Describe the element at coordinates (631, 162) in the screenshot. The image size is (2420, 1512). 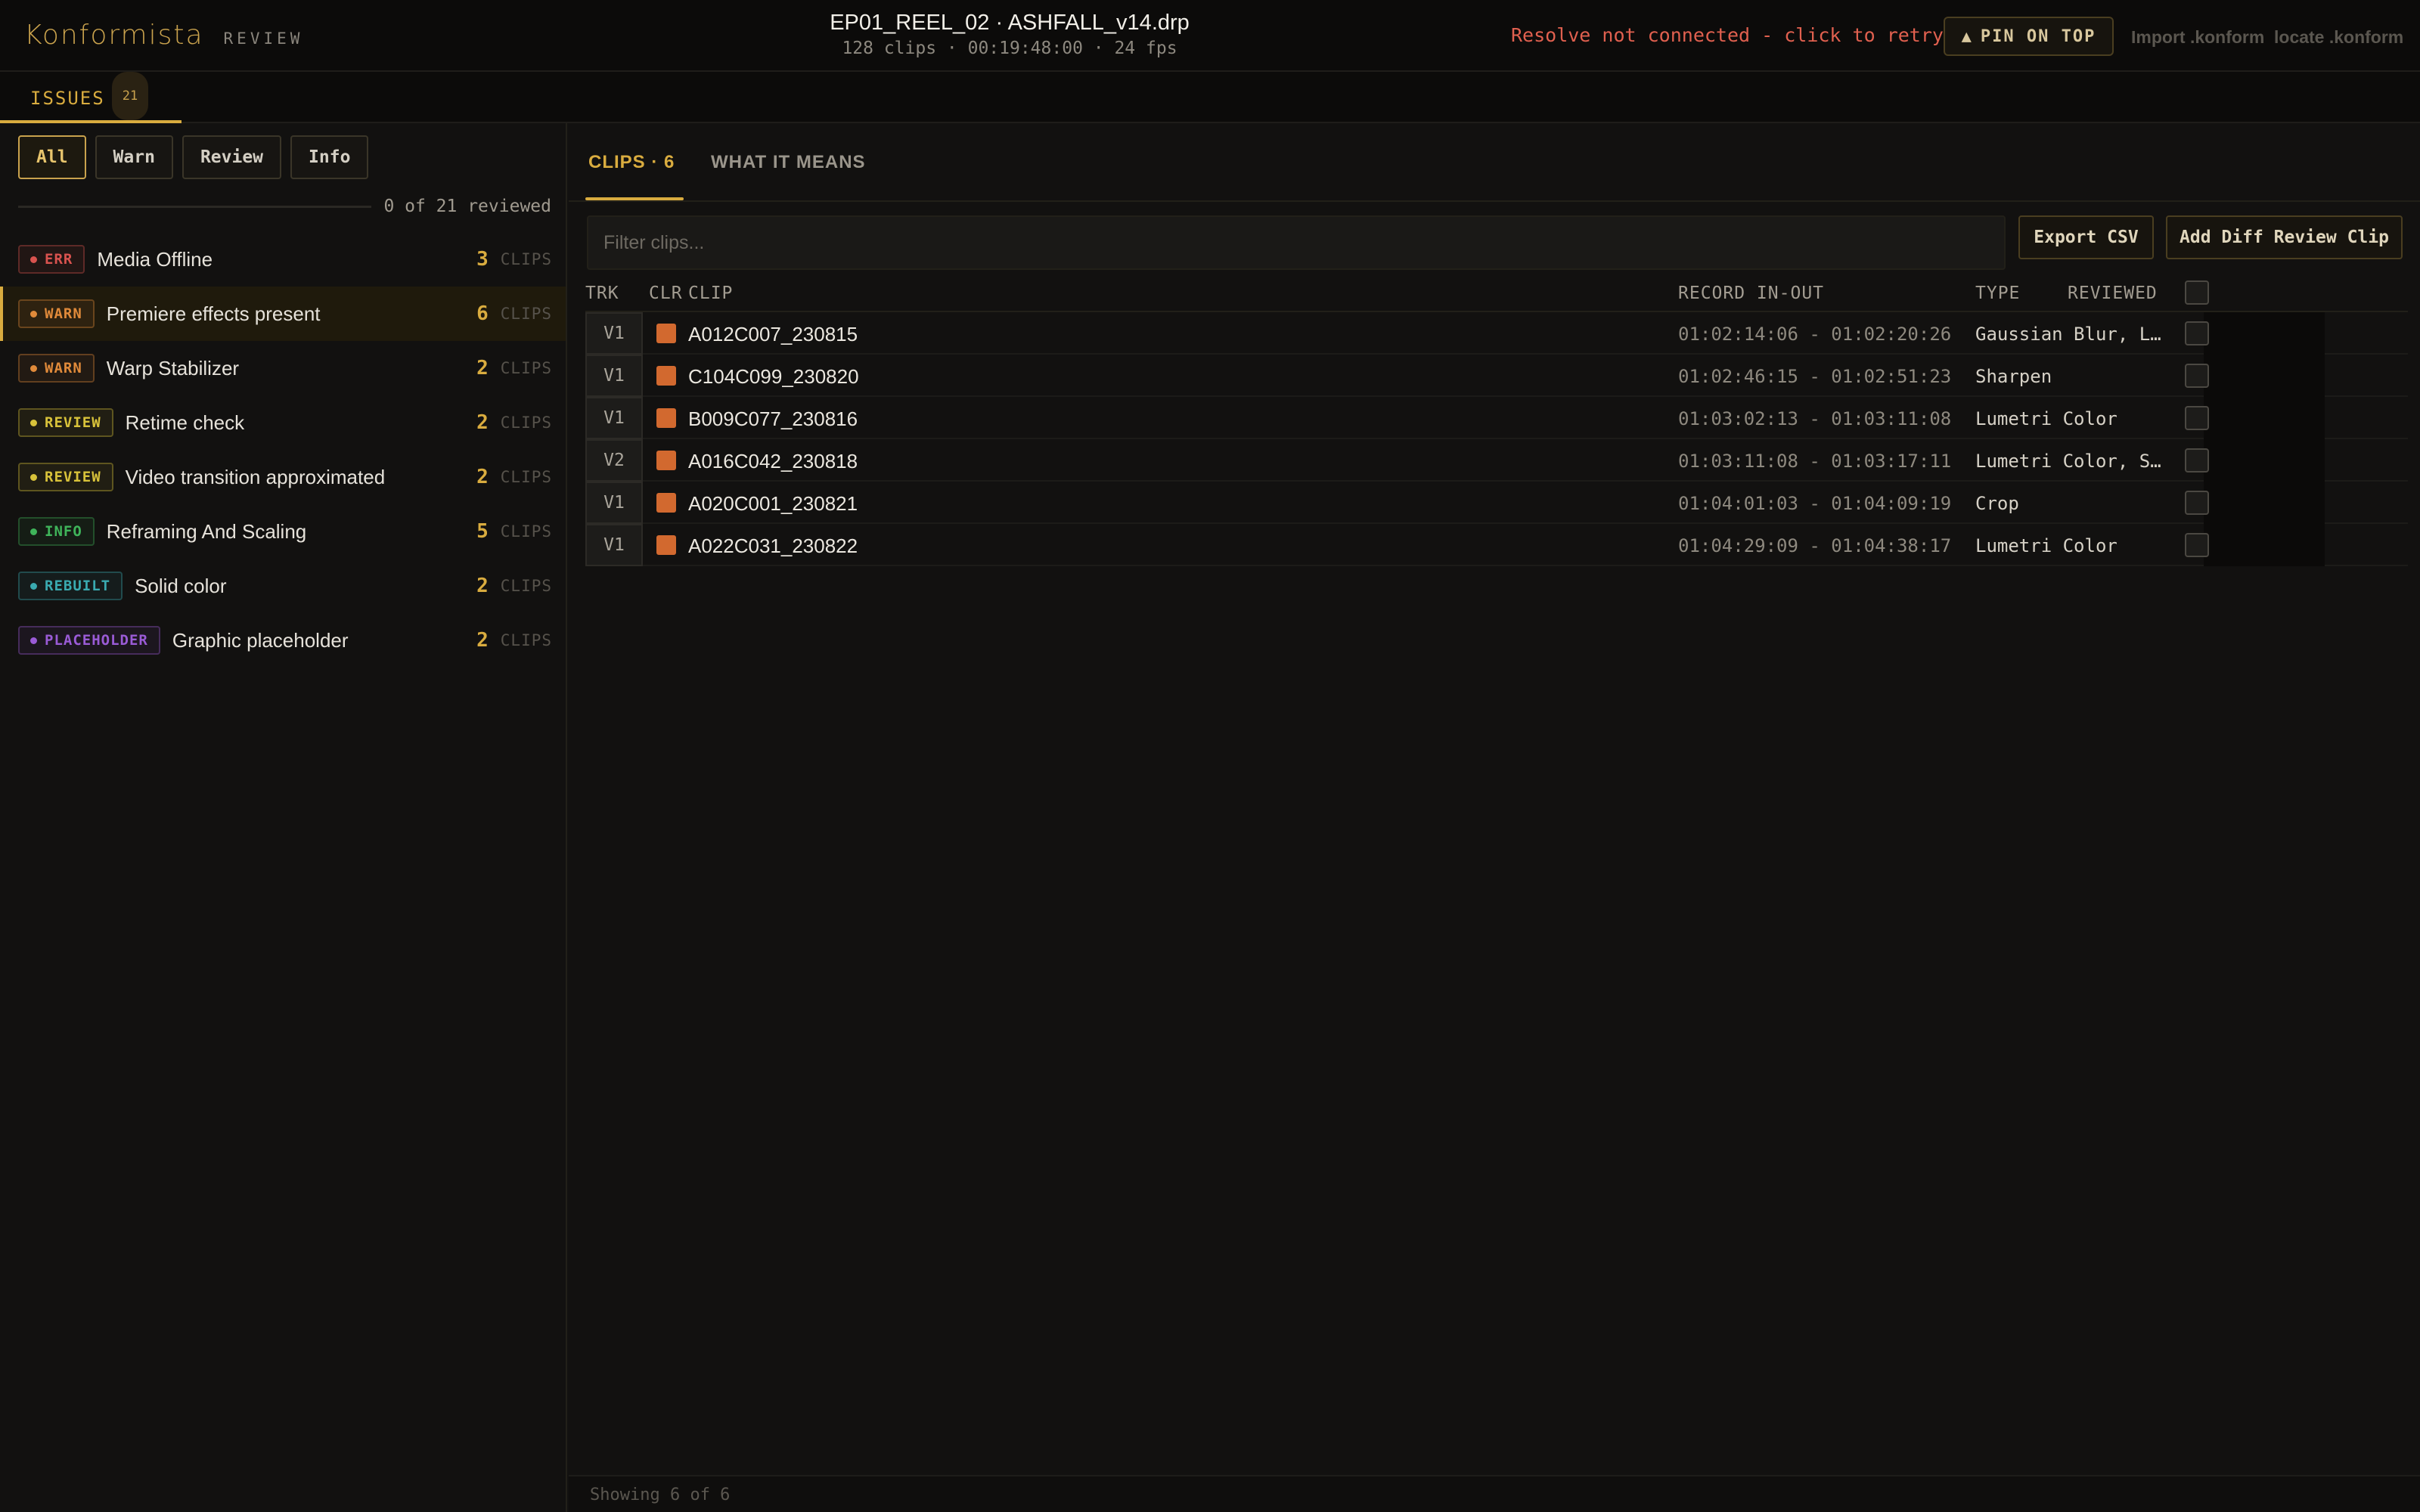
I see `tab-clips: CLIPS · 6` at that location.